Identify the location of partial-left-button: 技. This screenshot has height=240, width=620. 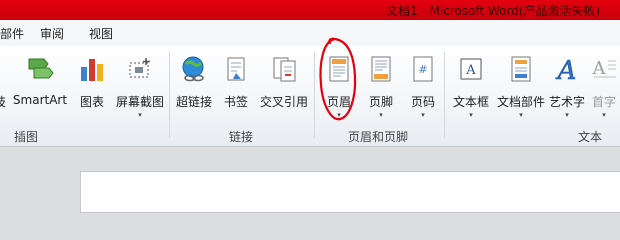
(3, 86).